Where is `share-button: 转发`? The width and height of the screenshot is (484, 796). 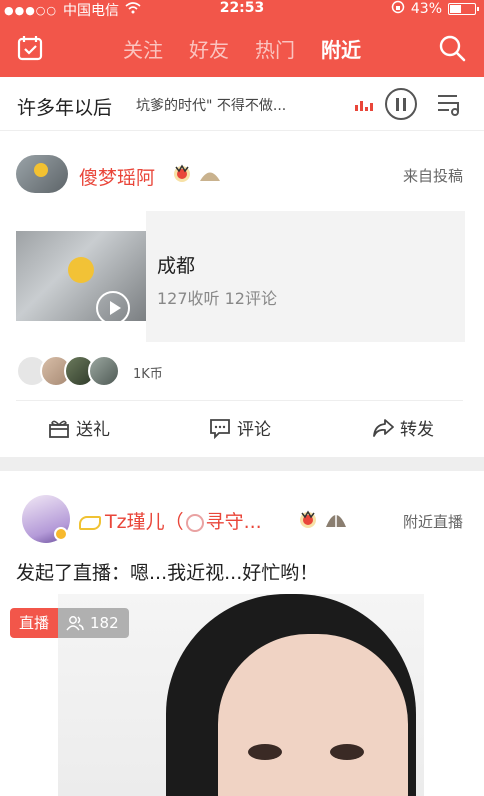
share-button: 转发 is located at coordinates (403, 427).